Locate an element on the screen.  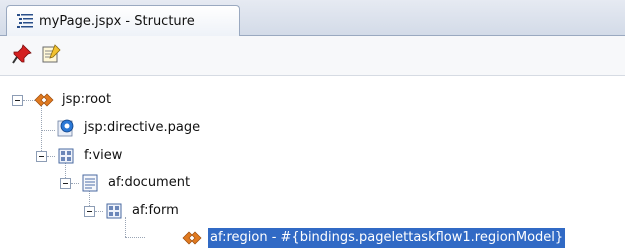
tab-structure: myPage.jspx - Structure is located at coordinates (123, 20).